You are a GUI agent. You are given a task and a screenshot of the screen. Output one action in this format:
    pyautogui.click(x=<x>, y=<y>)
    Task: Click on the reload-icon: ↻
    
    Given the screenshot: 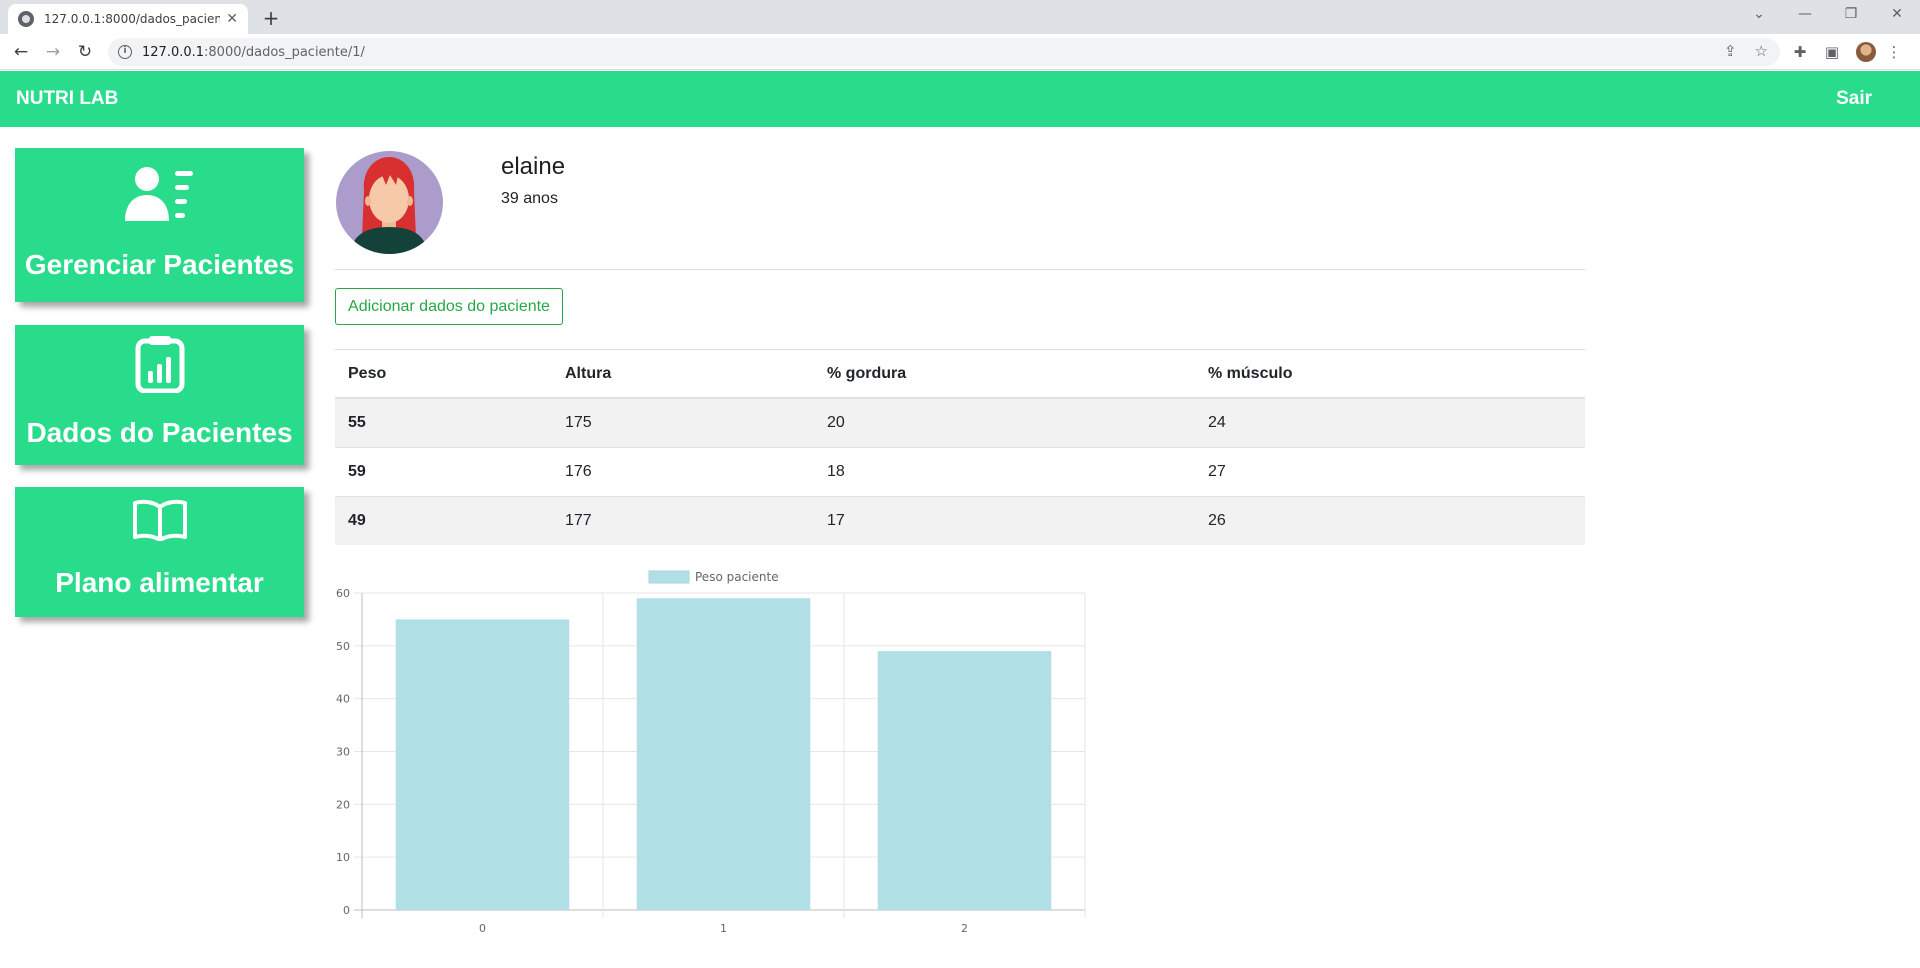 What is the action you would take?
    pyautogui.click(x=85, y=52)
    